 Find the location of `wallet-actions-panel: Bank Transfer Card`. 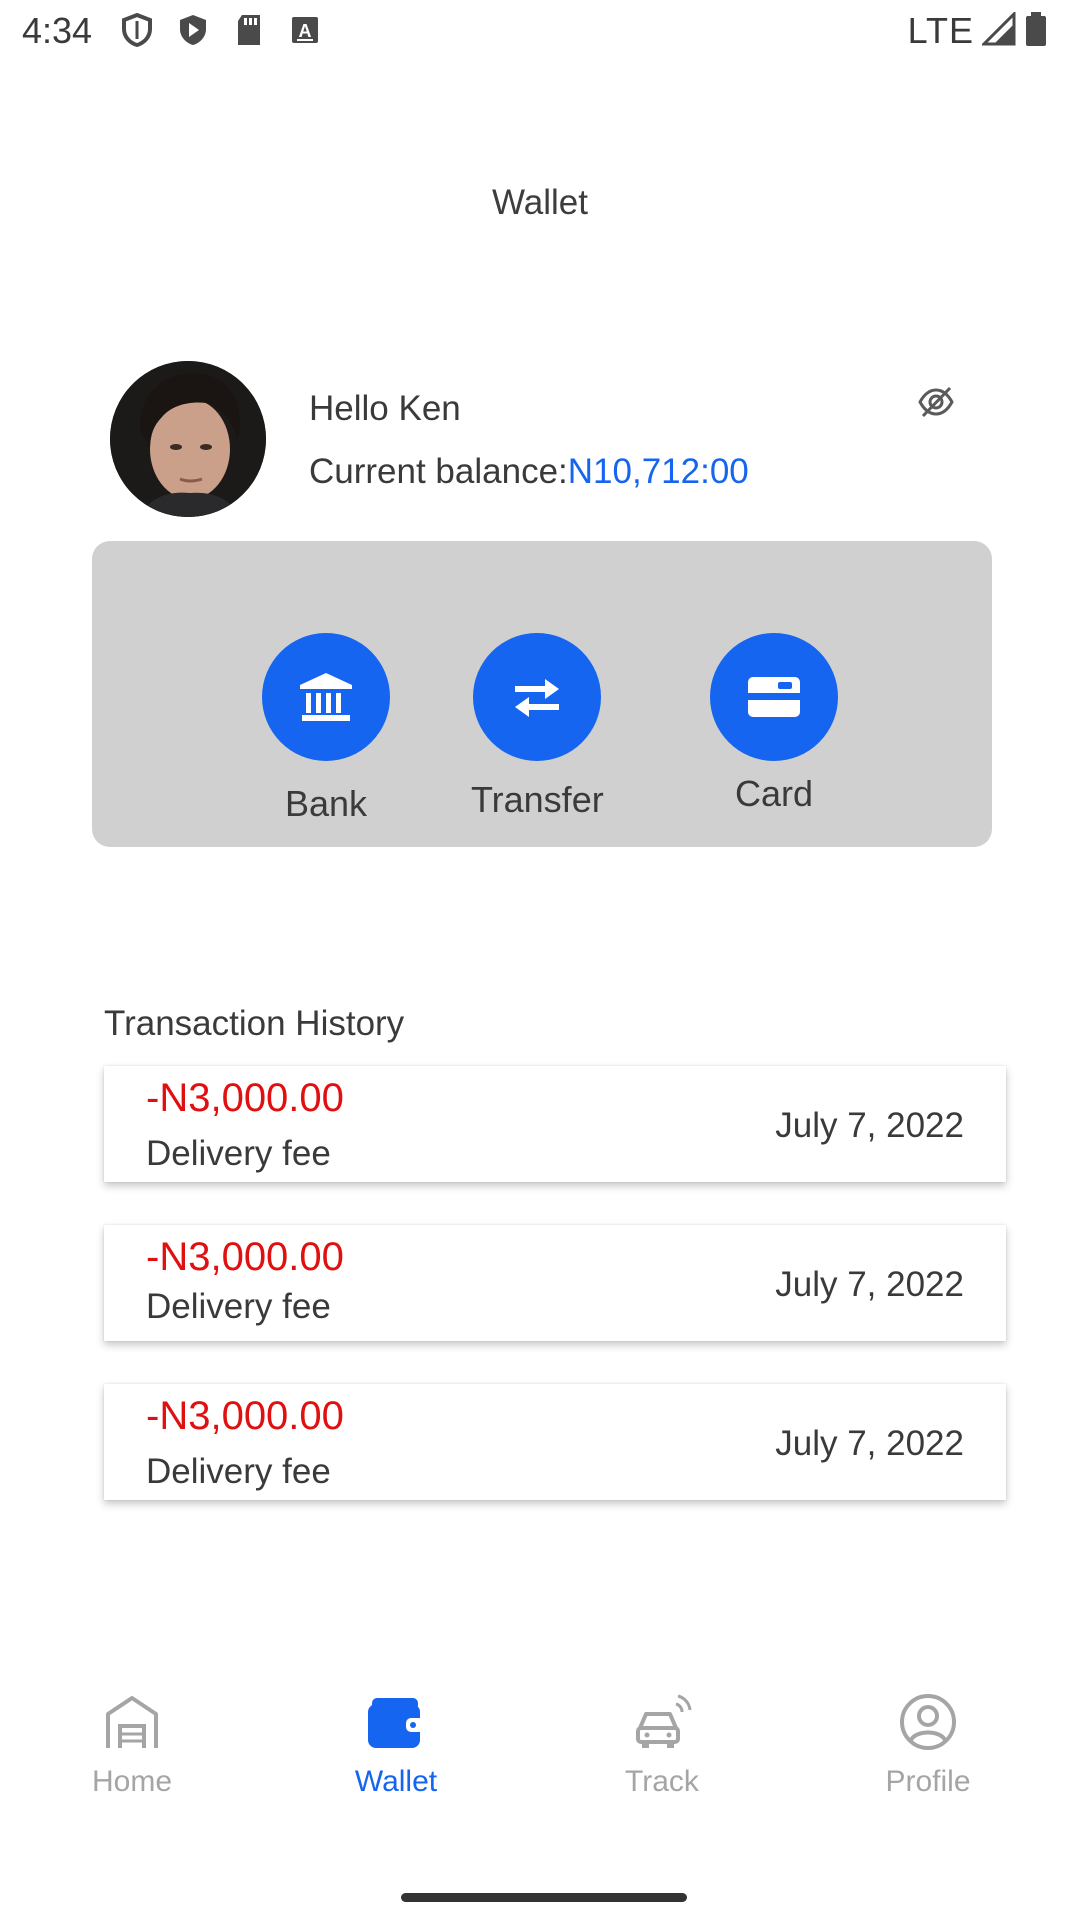

wallet-actions-panel: Bank Transfer Card is located at coordinates (542, 694).